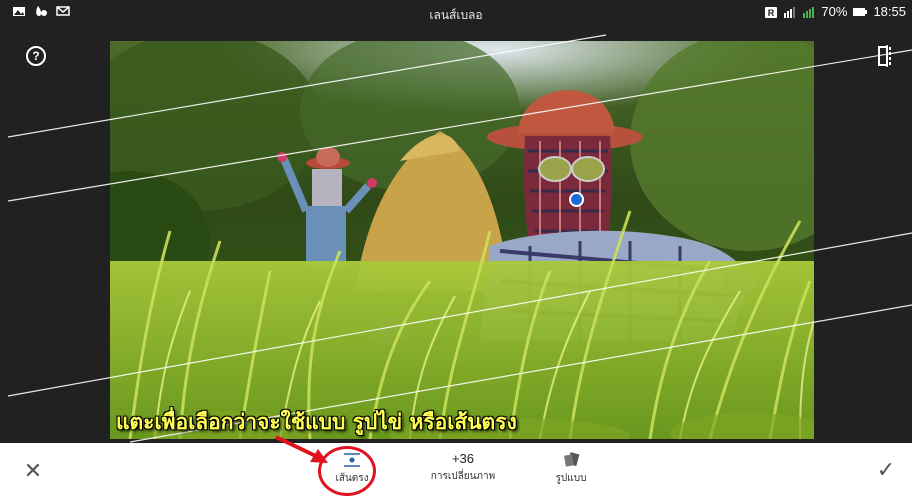  Describe the element at coordinates (887, 56) in the screenshot. I see `compare-icon` at that location.